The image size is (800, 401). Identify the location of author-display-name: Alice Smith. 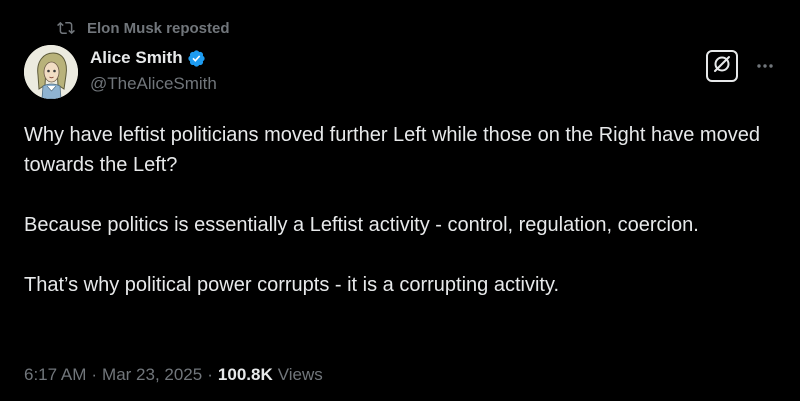
(136, 58).